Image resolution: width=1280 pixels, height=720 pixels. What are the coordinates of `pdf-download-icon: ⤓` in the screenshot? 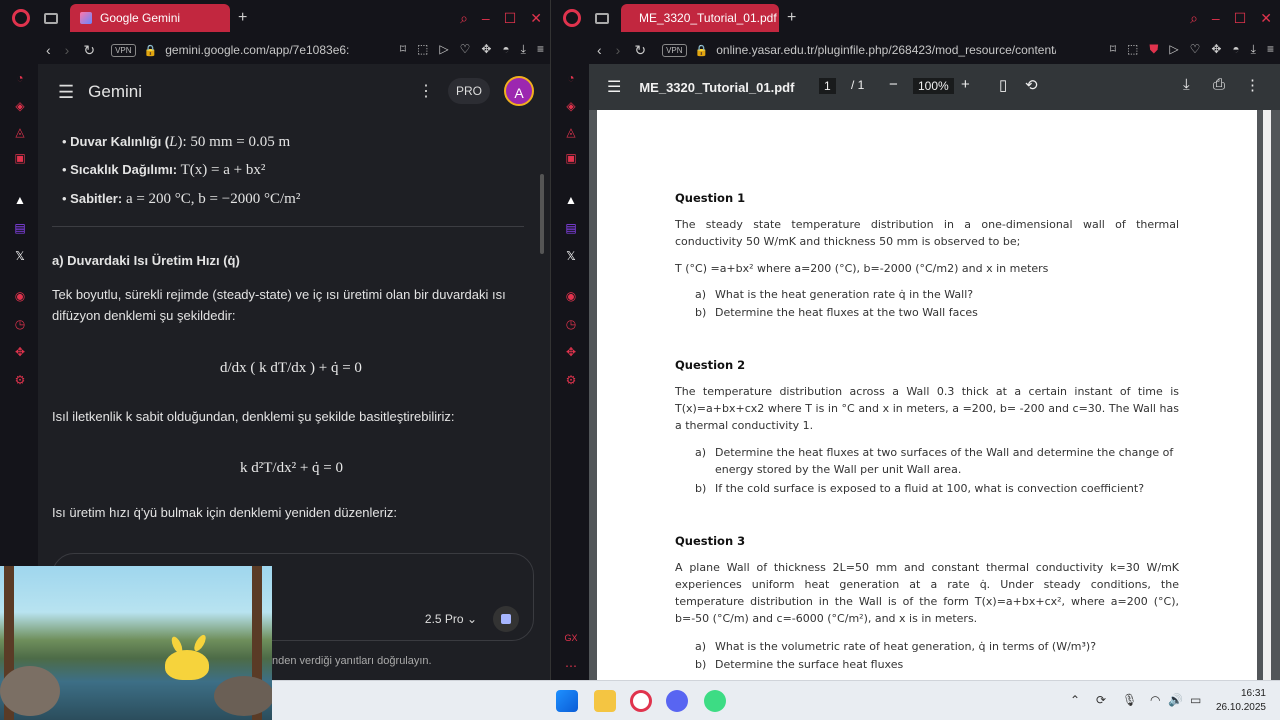 It's located at (1186, 84).